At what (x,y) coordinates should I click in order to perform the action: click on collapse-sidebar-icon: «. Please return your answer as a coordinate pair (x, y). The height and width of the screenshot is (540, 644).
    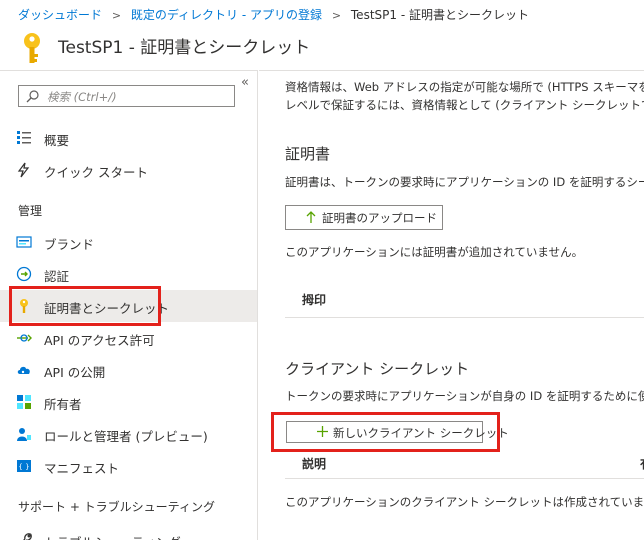
    Looking at the image, I should click on (245, 82).